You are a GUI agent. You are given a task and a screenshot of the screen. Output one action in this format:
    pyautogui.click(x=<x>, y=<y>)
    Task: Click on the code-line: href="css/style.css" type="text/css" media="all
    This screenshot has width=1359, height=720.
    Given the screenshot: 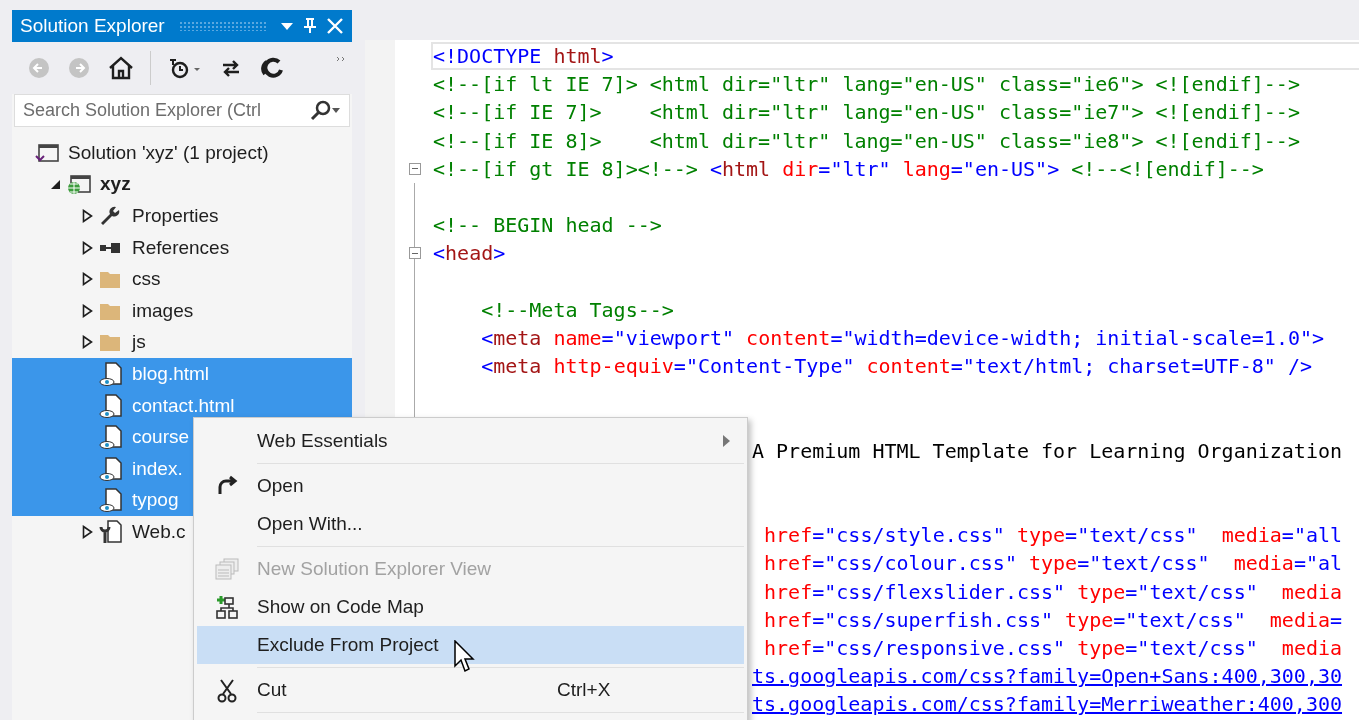 What is the action you would take?
    pyautogui.click(x=1053, y=535)
    